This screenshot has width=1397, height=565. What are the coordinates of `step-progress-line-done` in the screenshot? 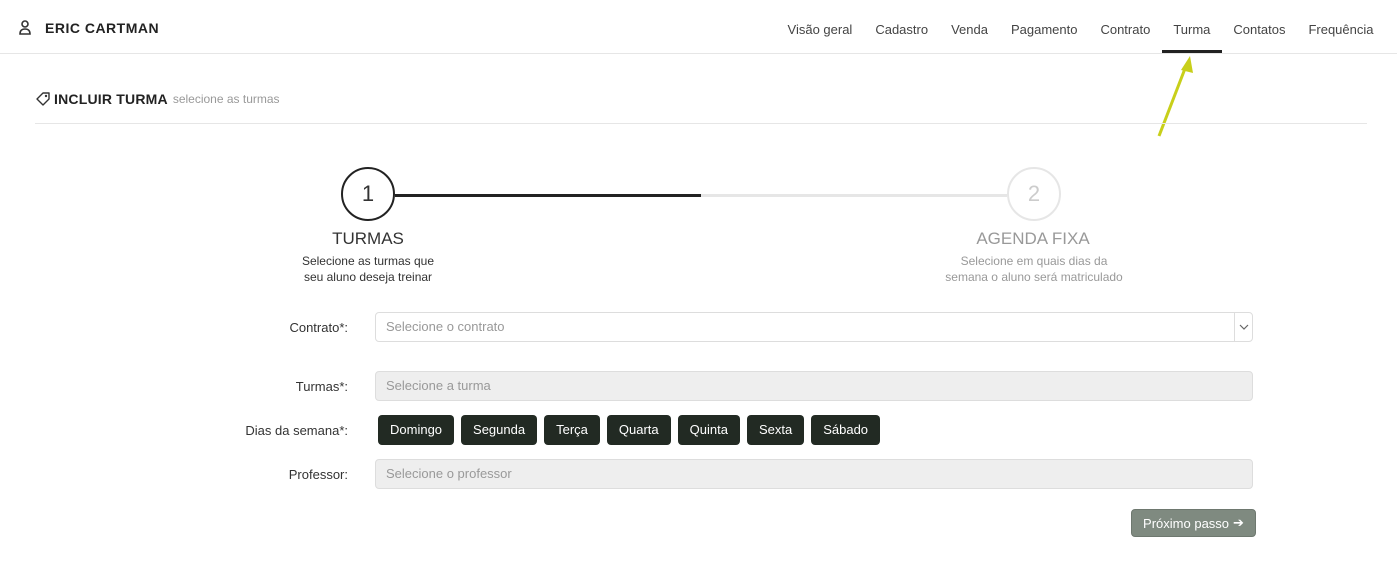 It's located at (548, 195).